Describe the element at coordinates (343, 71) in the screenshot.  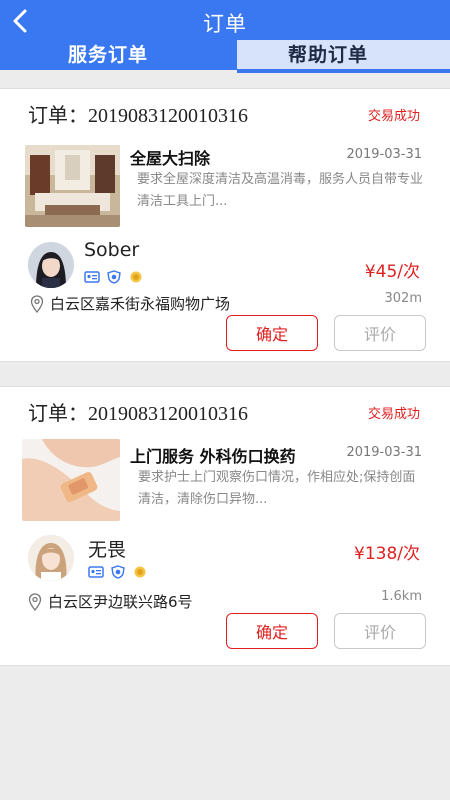
I see `tab-indicator` at that location.